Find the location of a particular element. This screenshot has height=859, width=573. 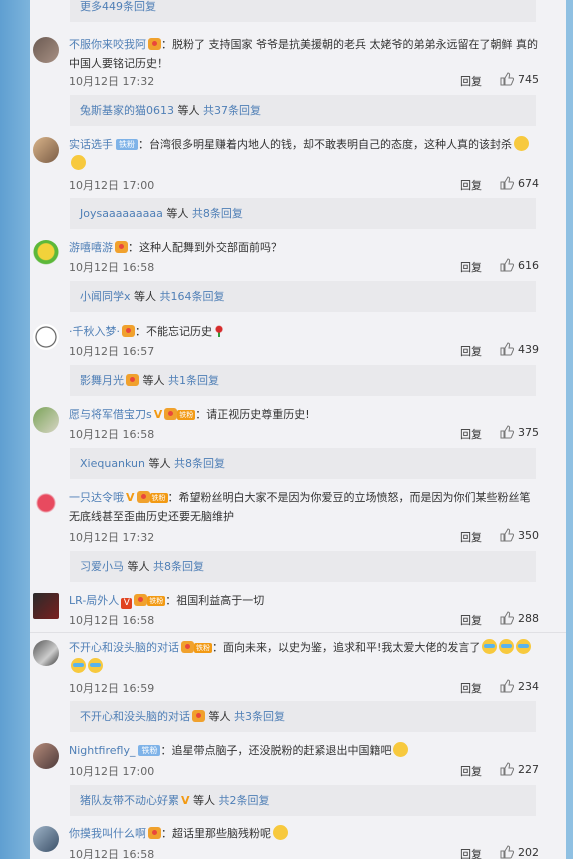

like-button: 674 is located at coordinates (519, 183).